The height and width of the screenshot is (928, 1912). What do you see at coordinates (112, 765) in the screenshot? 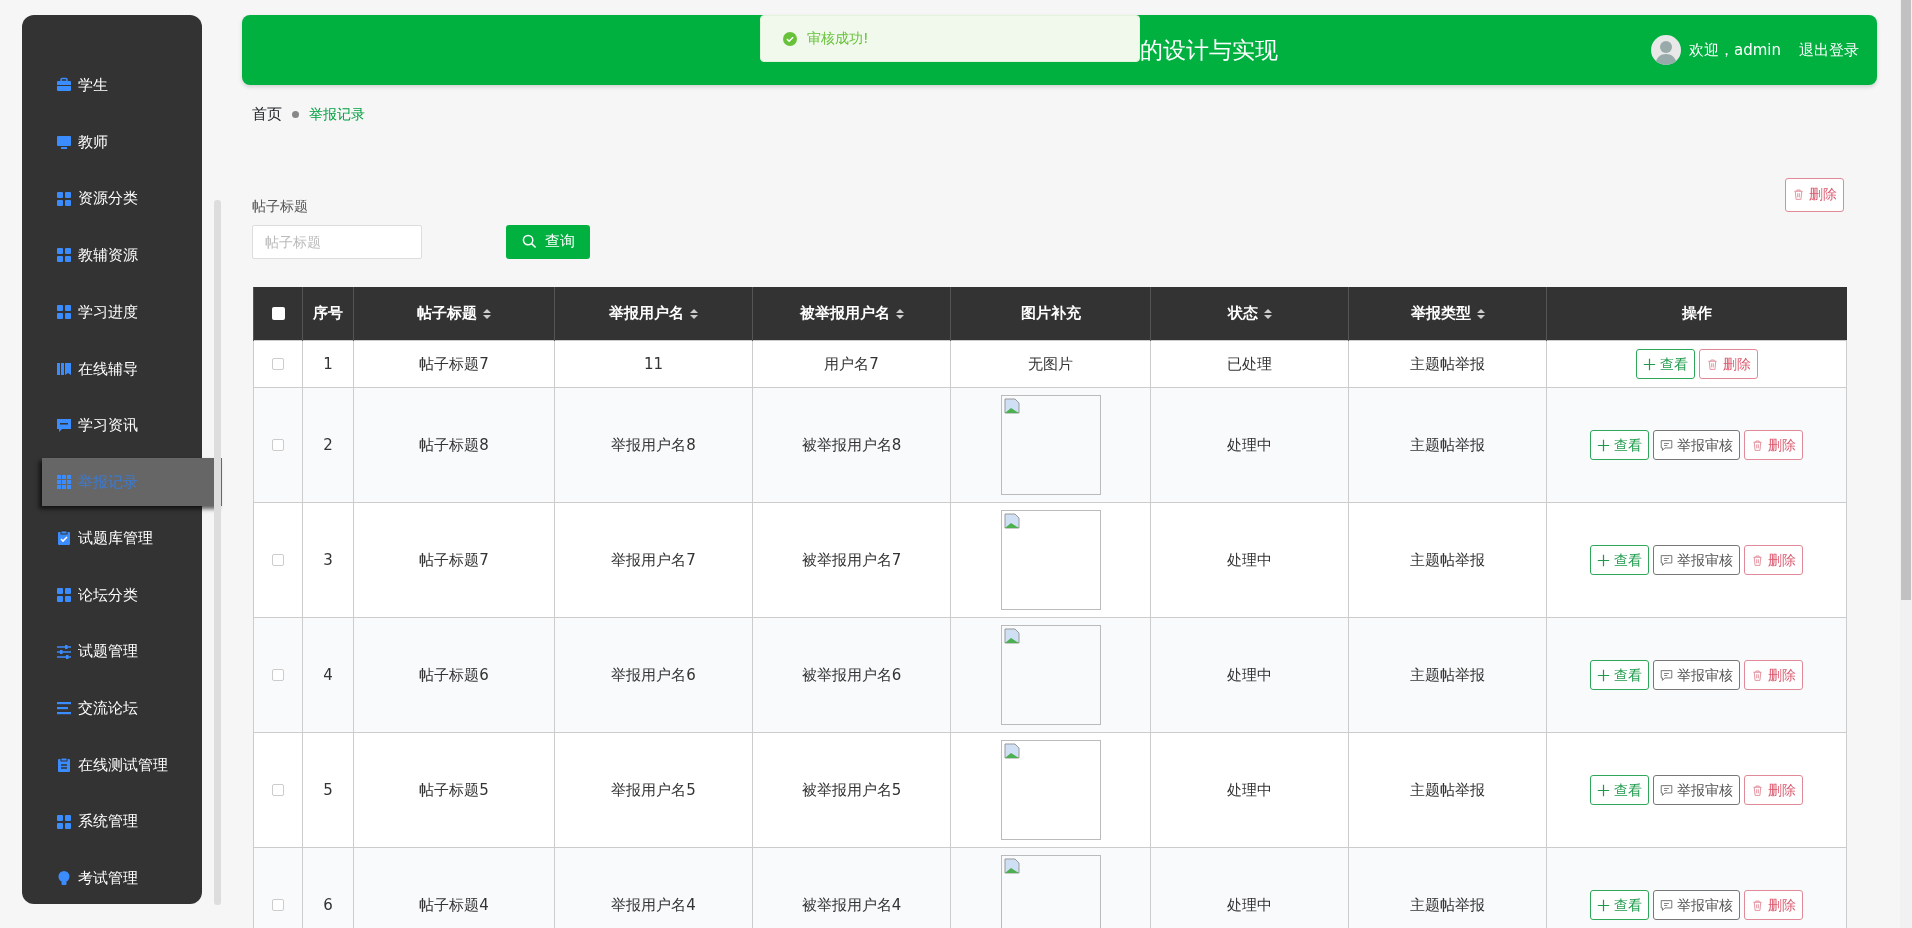
I see `sidebar-item: 在线测试管理` at bounding box center [112, 765].